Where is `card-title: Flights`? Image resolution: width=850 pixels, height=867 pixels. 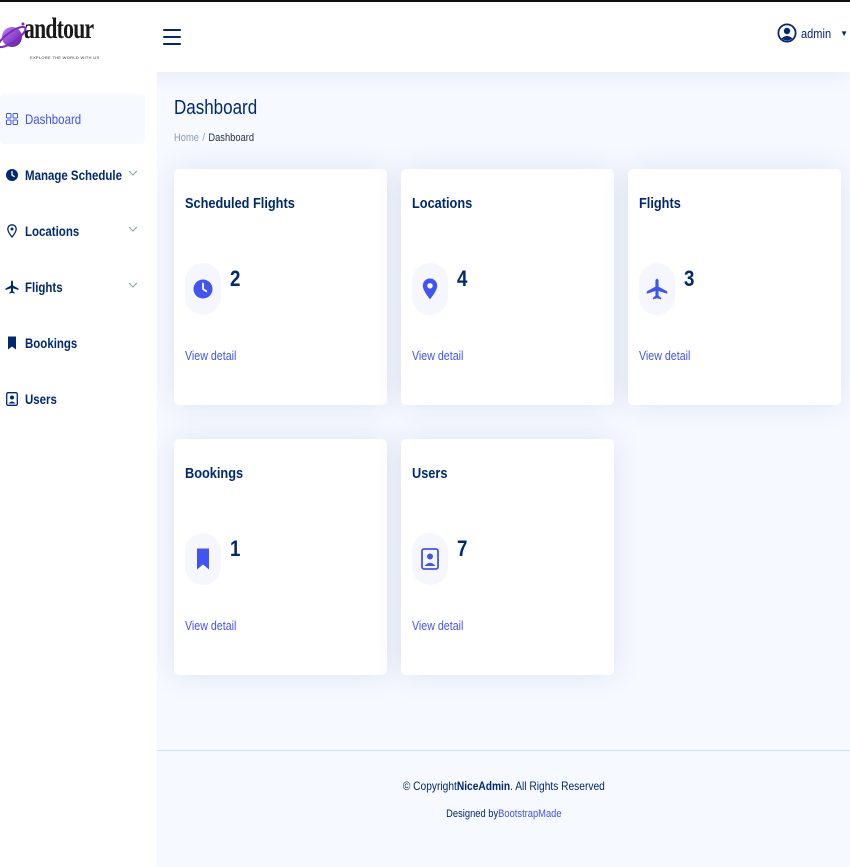 card-title: Flights is located at coordinates (660, 203).